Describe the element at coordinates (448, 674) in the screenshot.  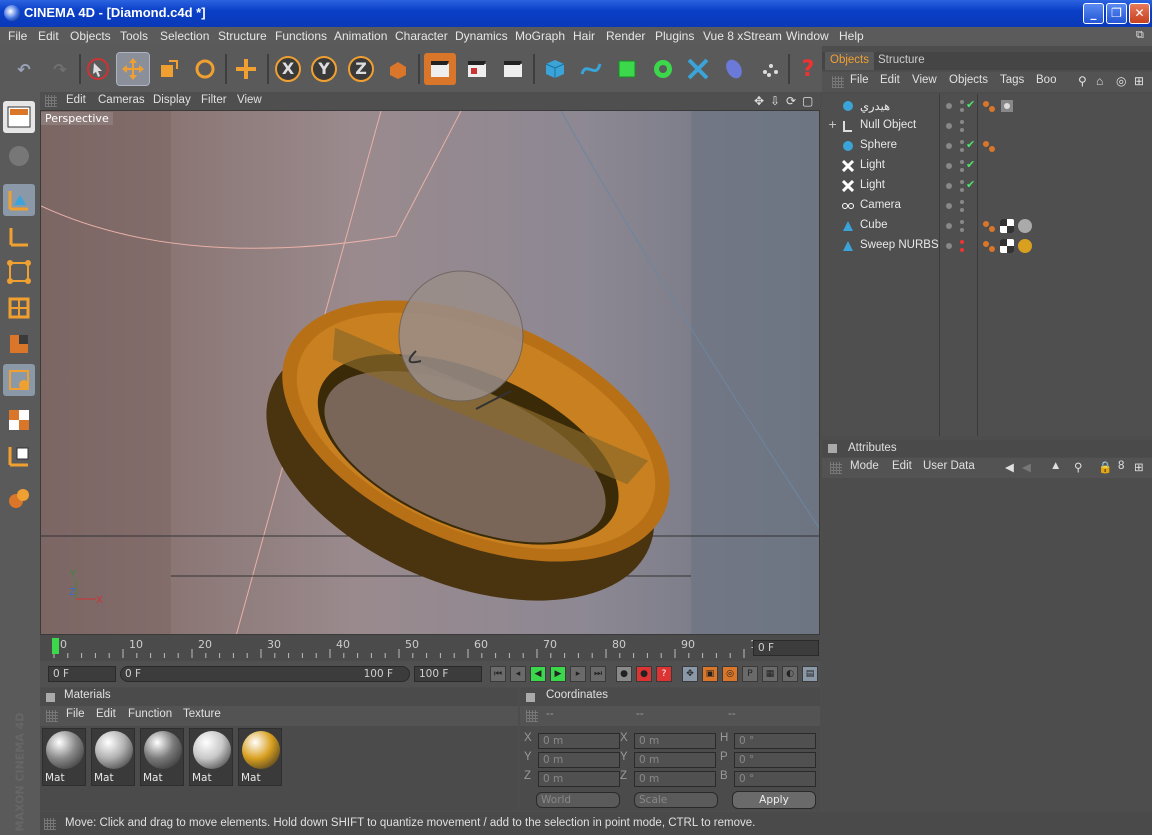
I see `end-frame-field: 100 F` at that location.